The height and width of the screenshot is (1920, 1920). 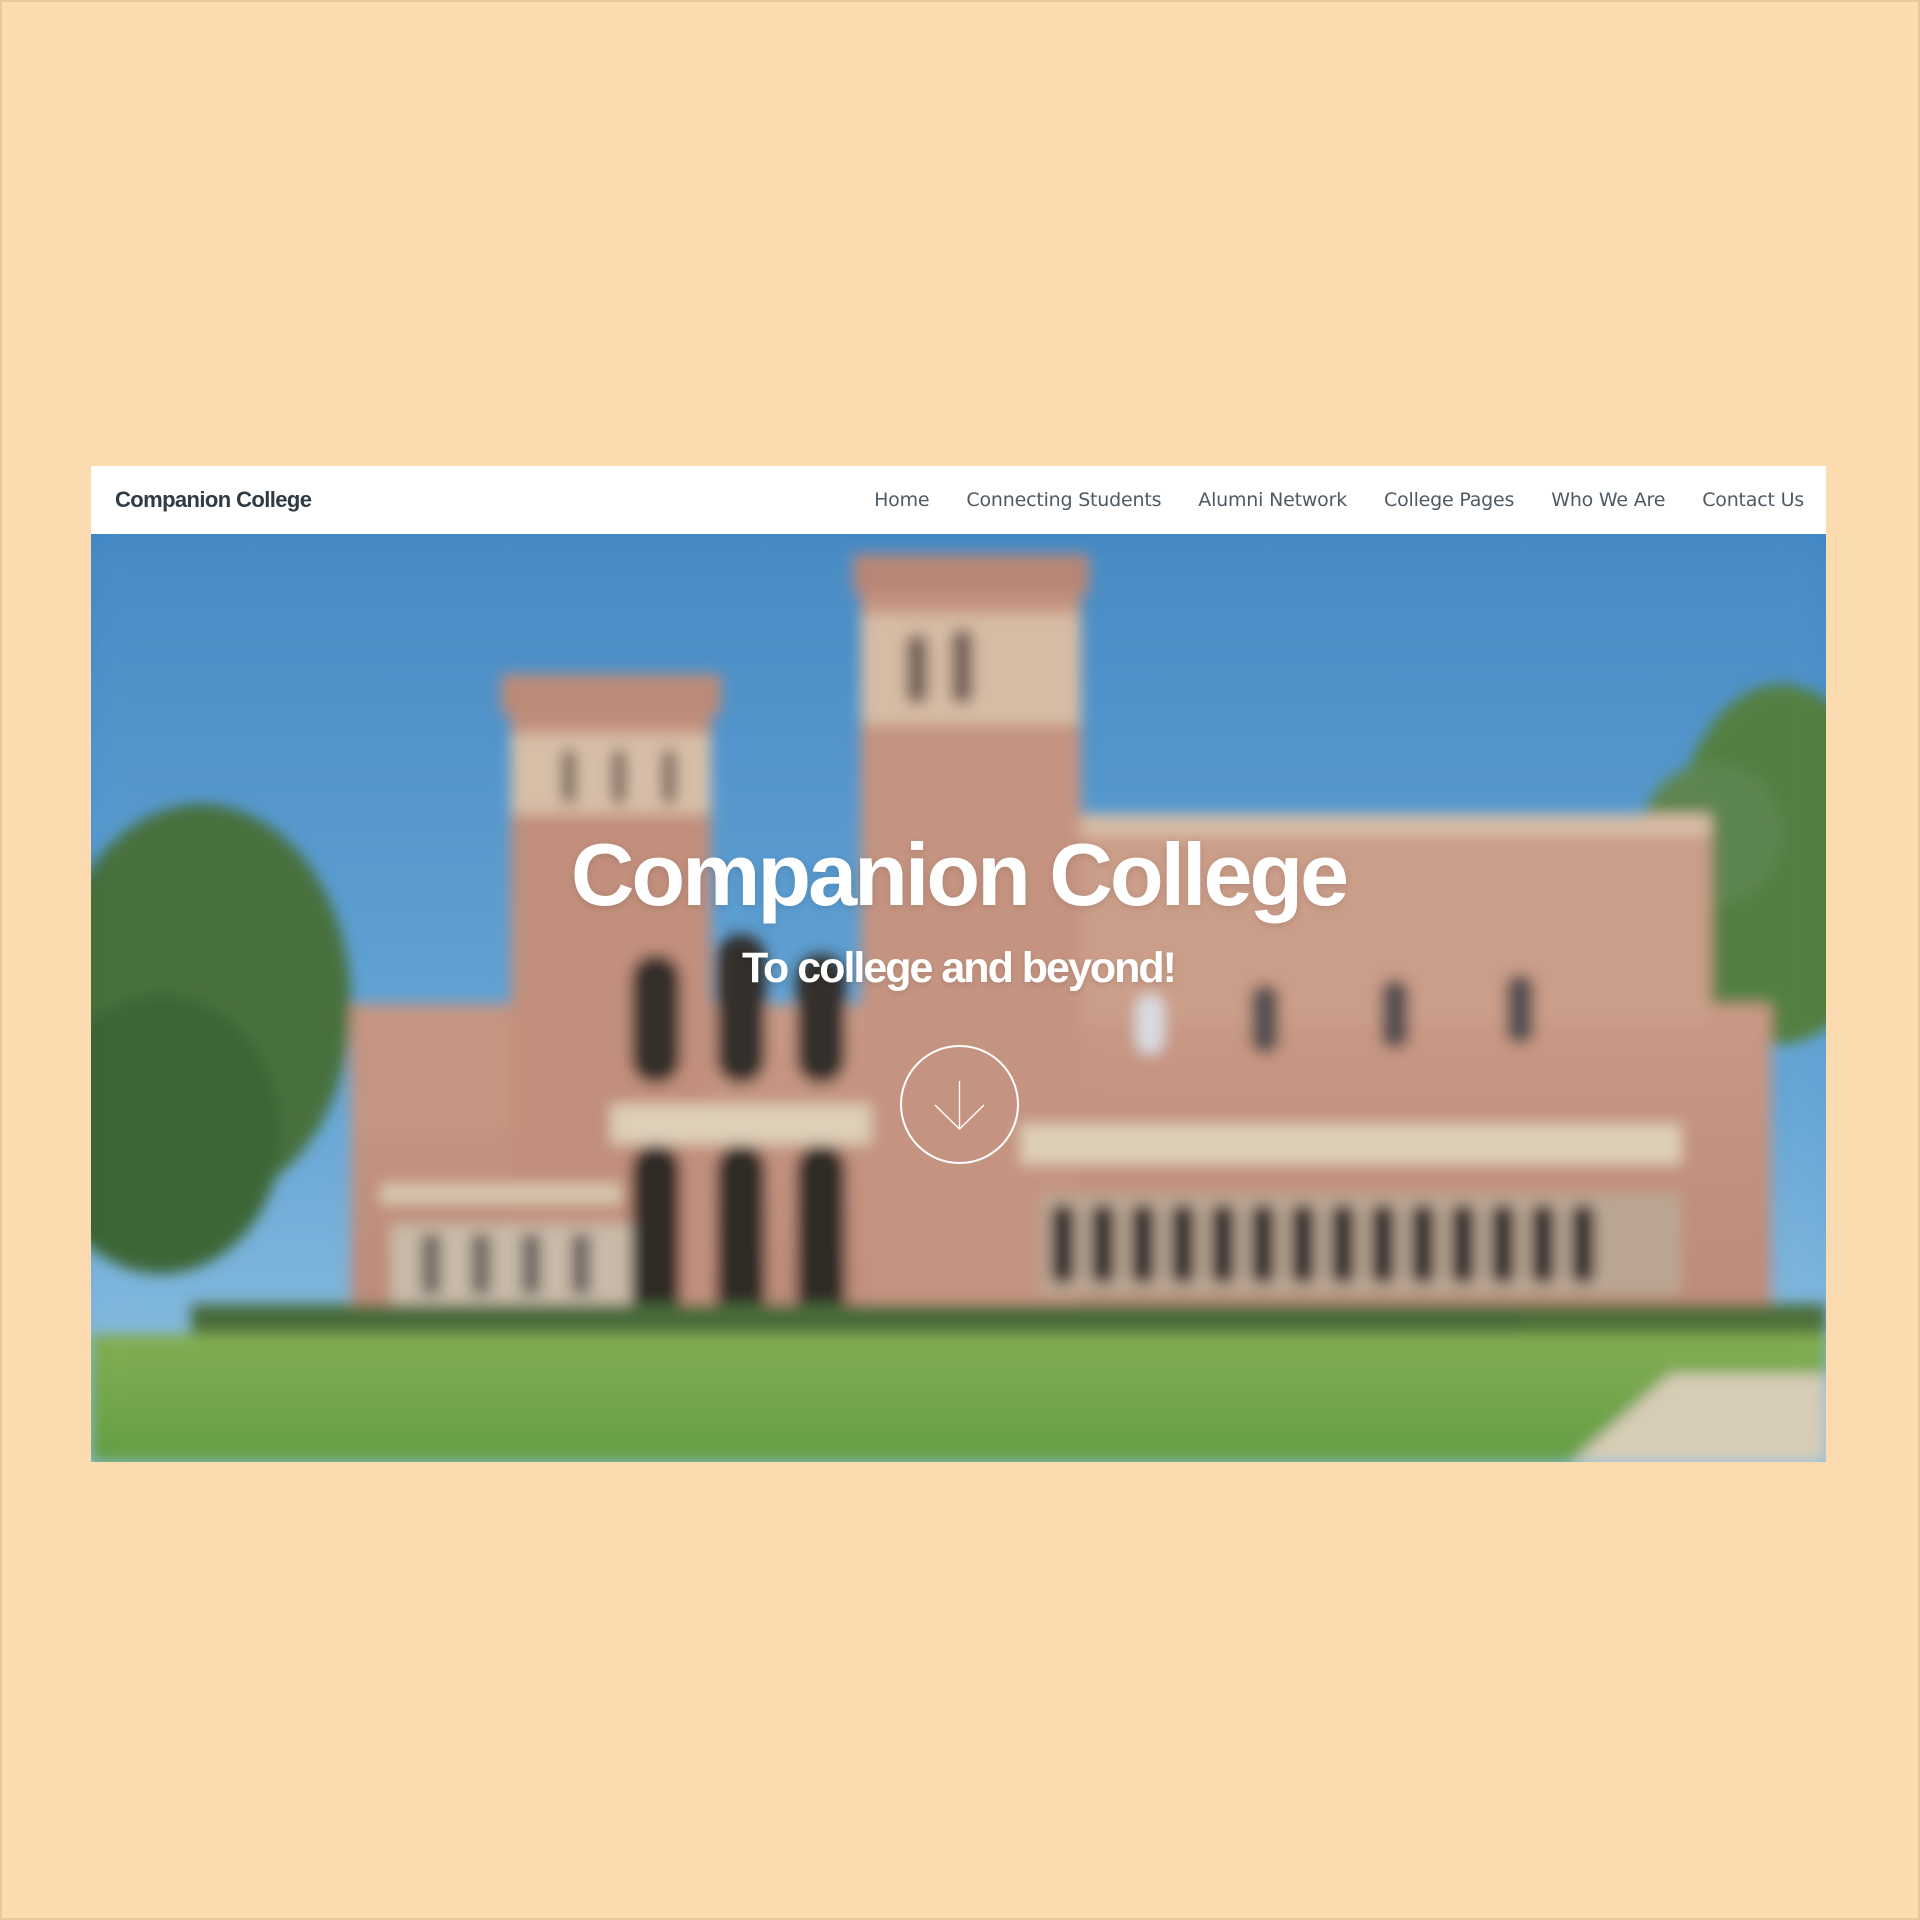 I want to click on scroll-down-button, so click(x=959, y=1104).